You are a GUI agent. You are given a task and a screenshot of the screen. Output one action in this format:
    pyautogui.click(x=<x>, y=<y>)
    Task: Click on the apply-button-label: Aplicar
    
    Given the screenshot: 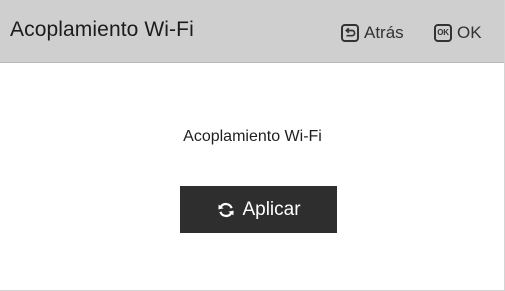 What is the action you would take?
    pyautogui.click(x=271, y=209)
    